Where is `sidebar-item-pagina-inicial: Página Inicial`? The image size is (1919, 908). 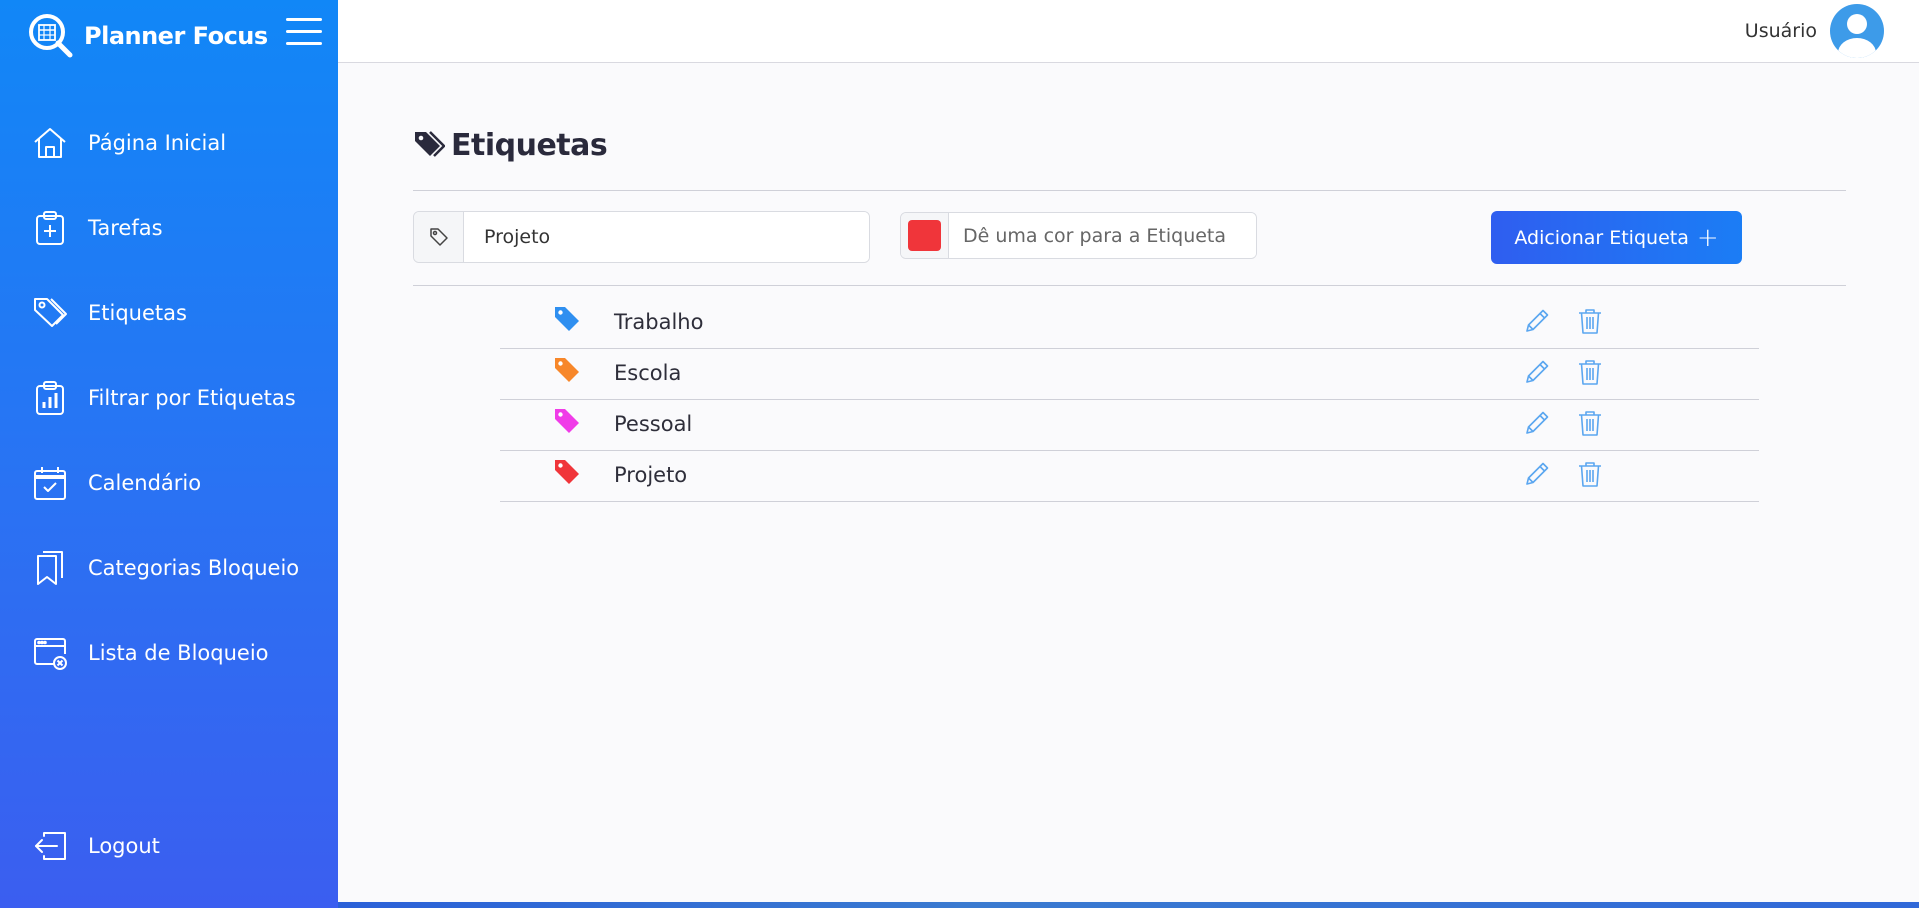
sidebar-item-pagina-inicial: Página Inicial is located at coordinates (169, 142).